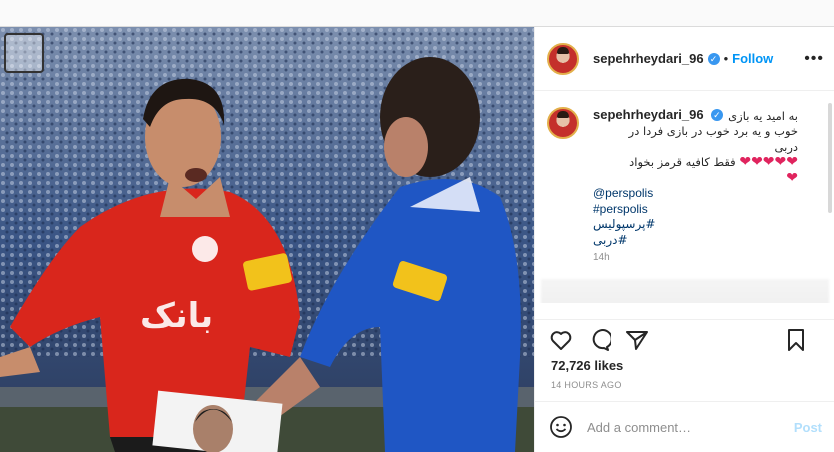  I want to click on caption-avatar, so click(563, 123).